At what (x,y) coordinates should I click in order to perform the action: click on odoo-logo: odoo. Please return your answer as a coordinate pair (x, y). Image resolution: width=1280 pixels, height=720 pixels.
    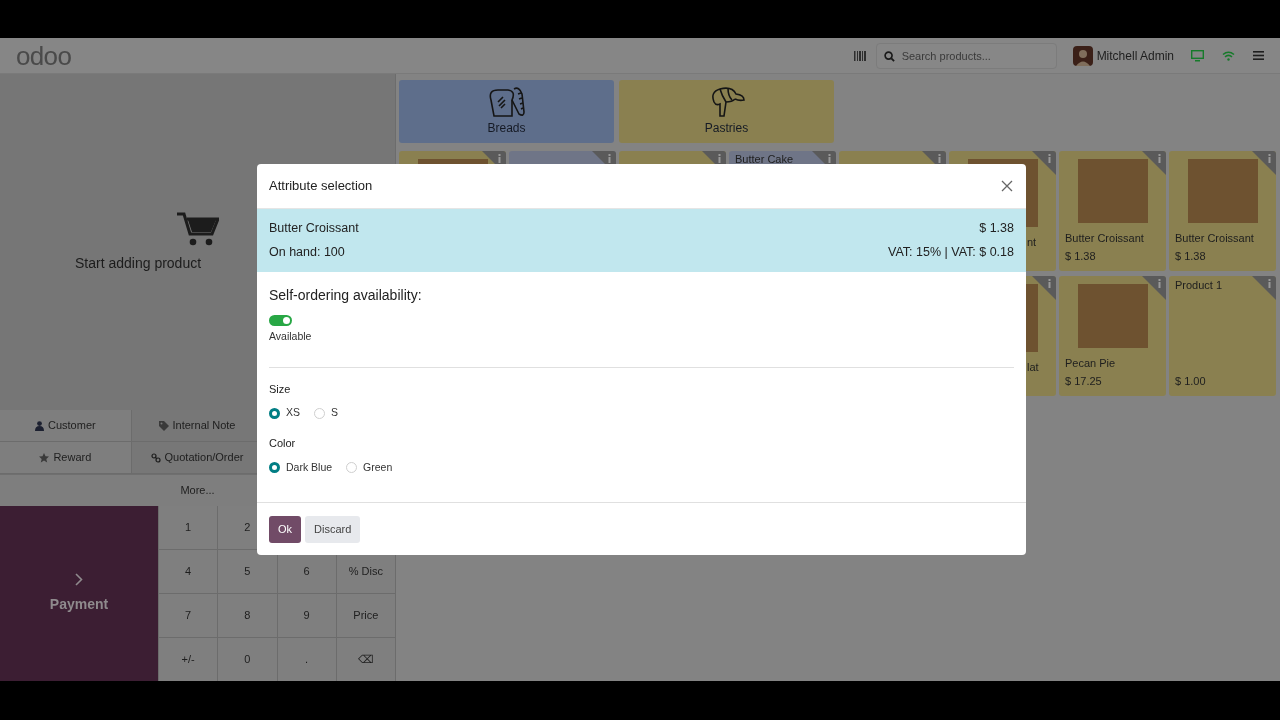
    Looking at the image, I should click on (44, 55).